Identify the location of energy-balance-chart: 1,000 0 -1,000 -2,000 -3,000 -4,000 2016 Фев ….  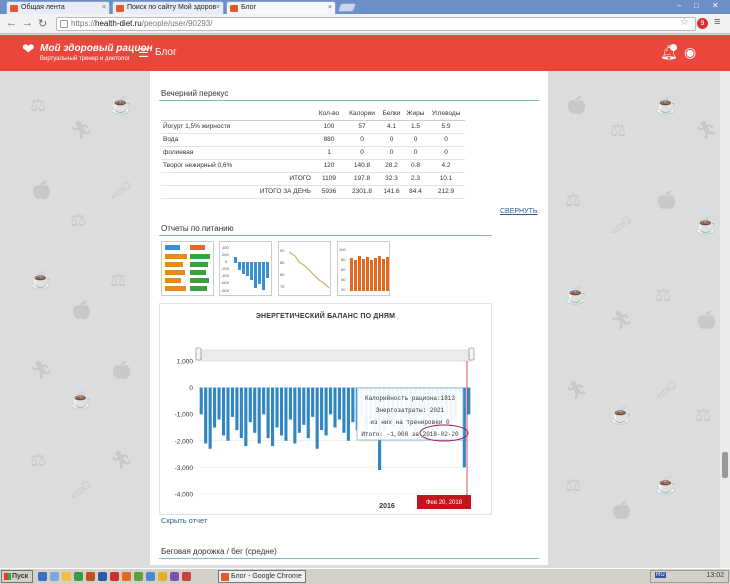
(325, 427).